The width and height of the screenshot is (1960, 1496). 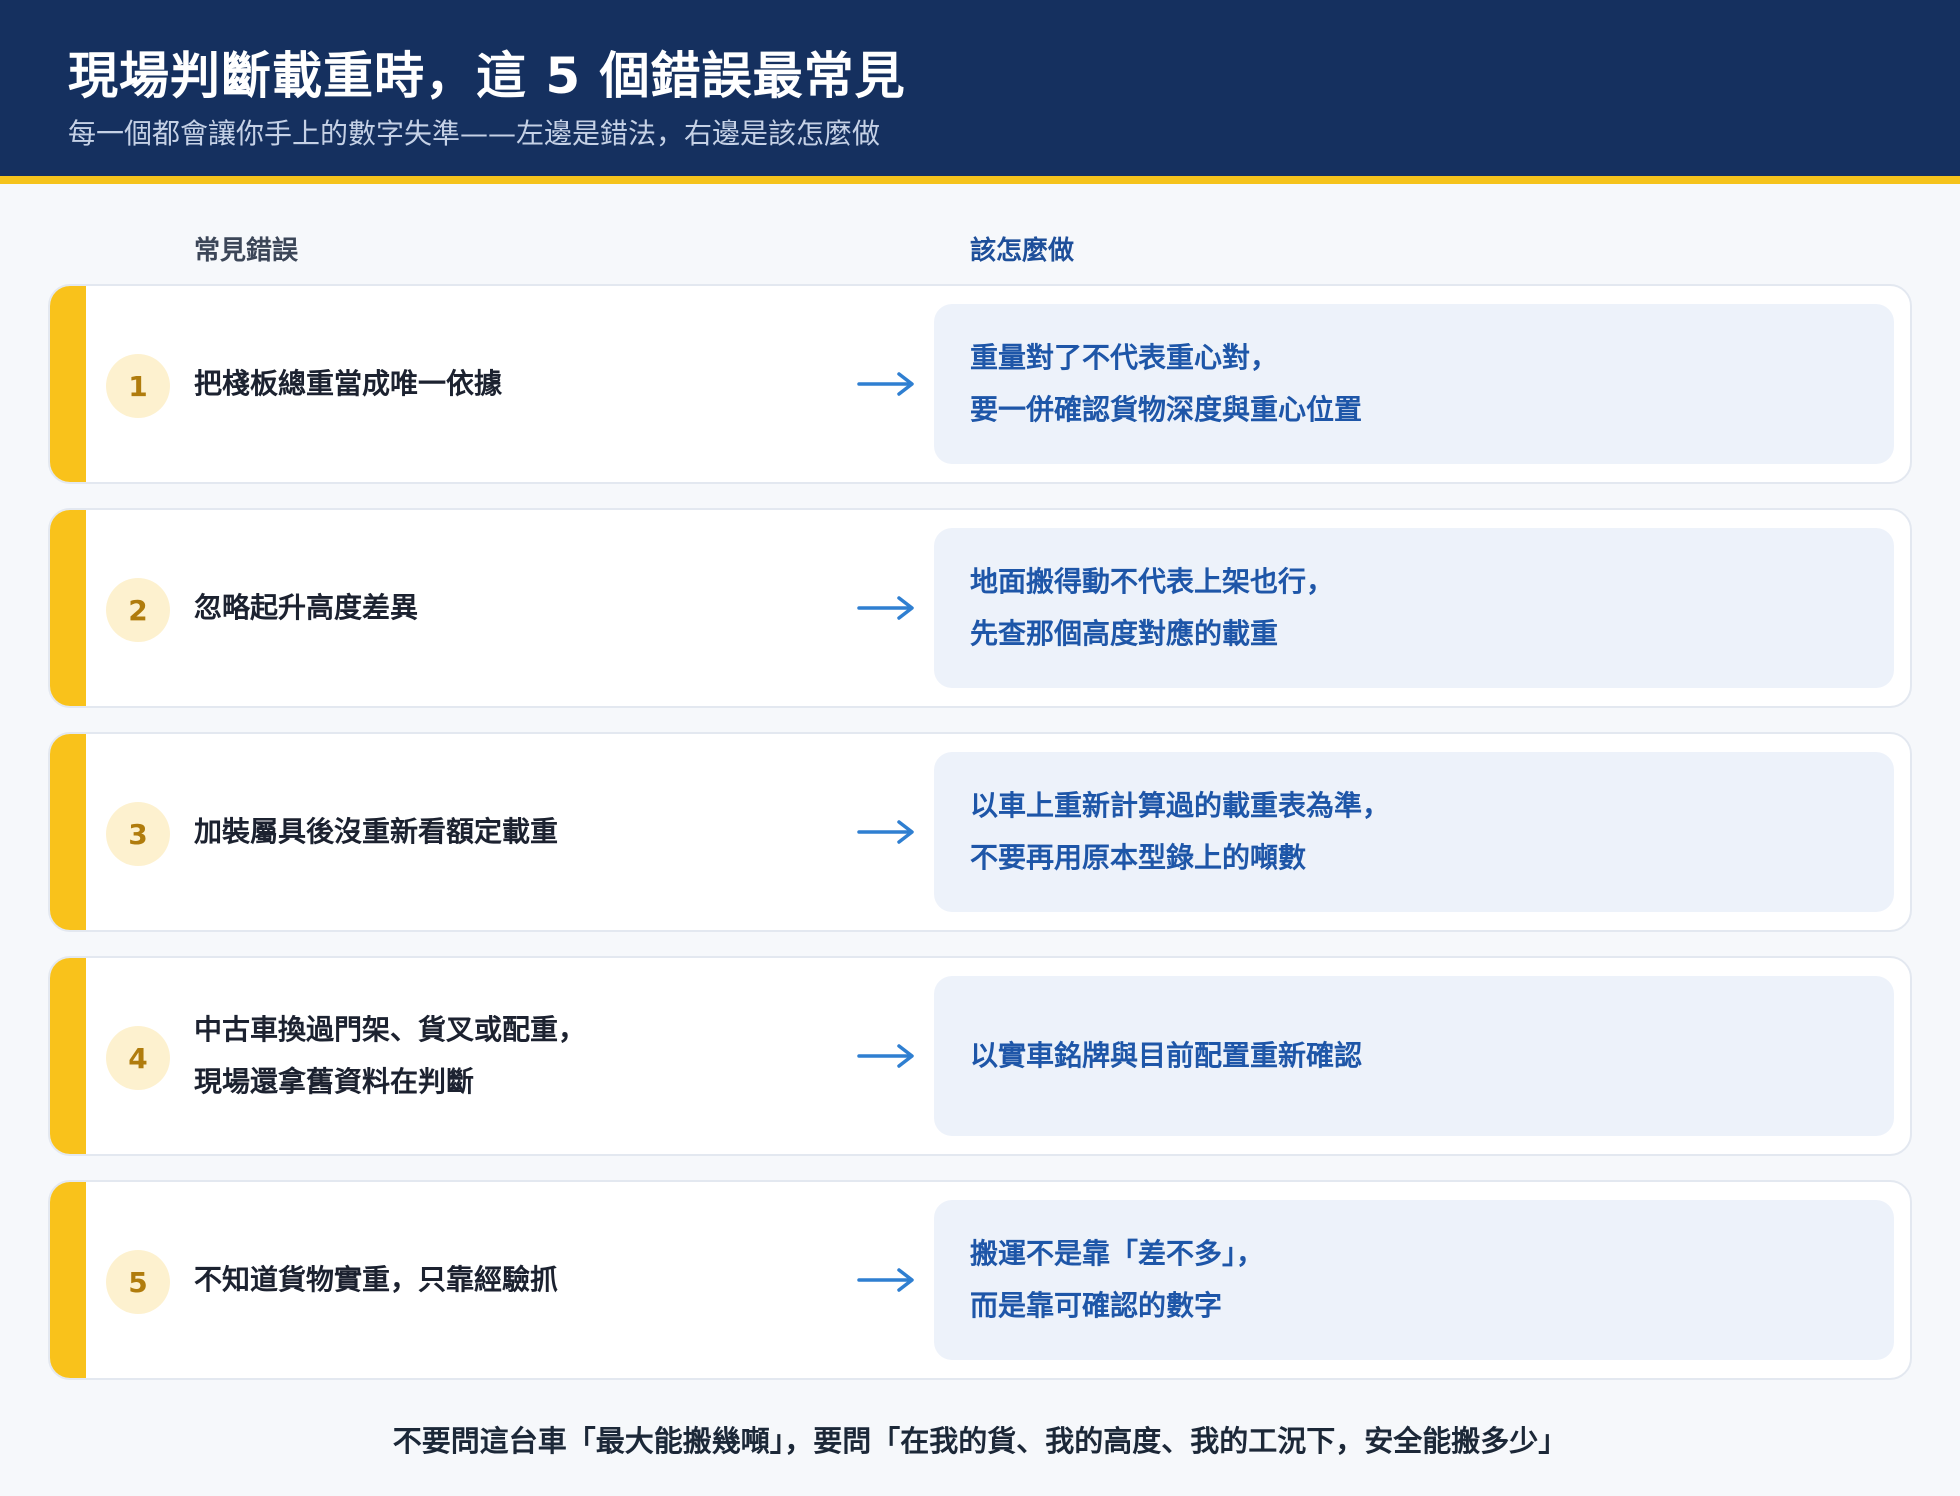 I want to click on mistake-line: 不知道貨物實重，只靠經驗抓, so click(x=376, y=1279).